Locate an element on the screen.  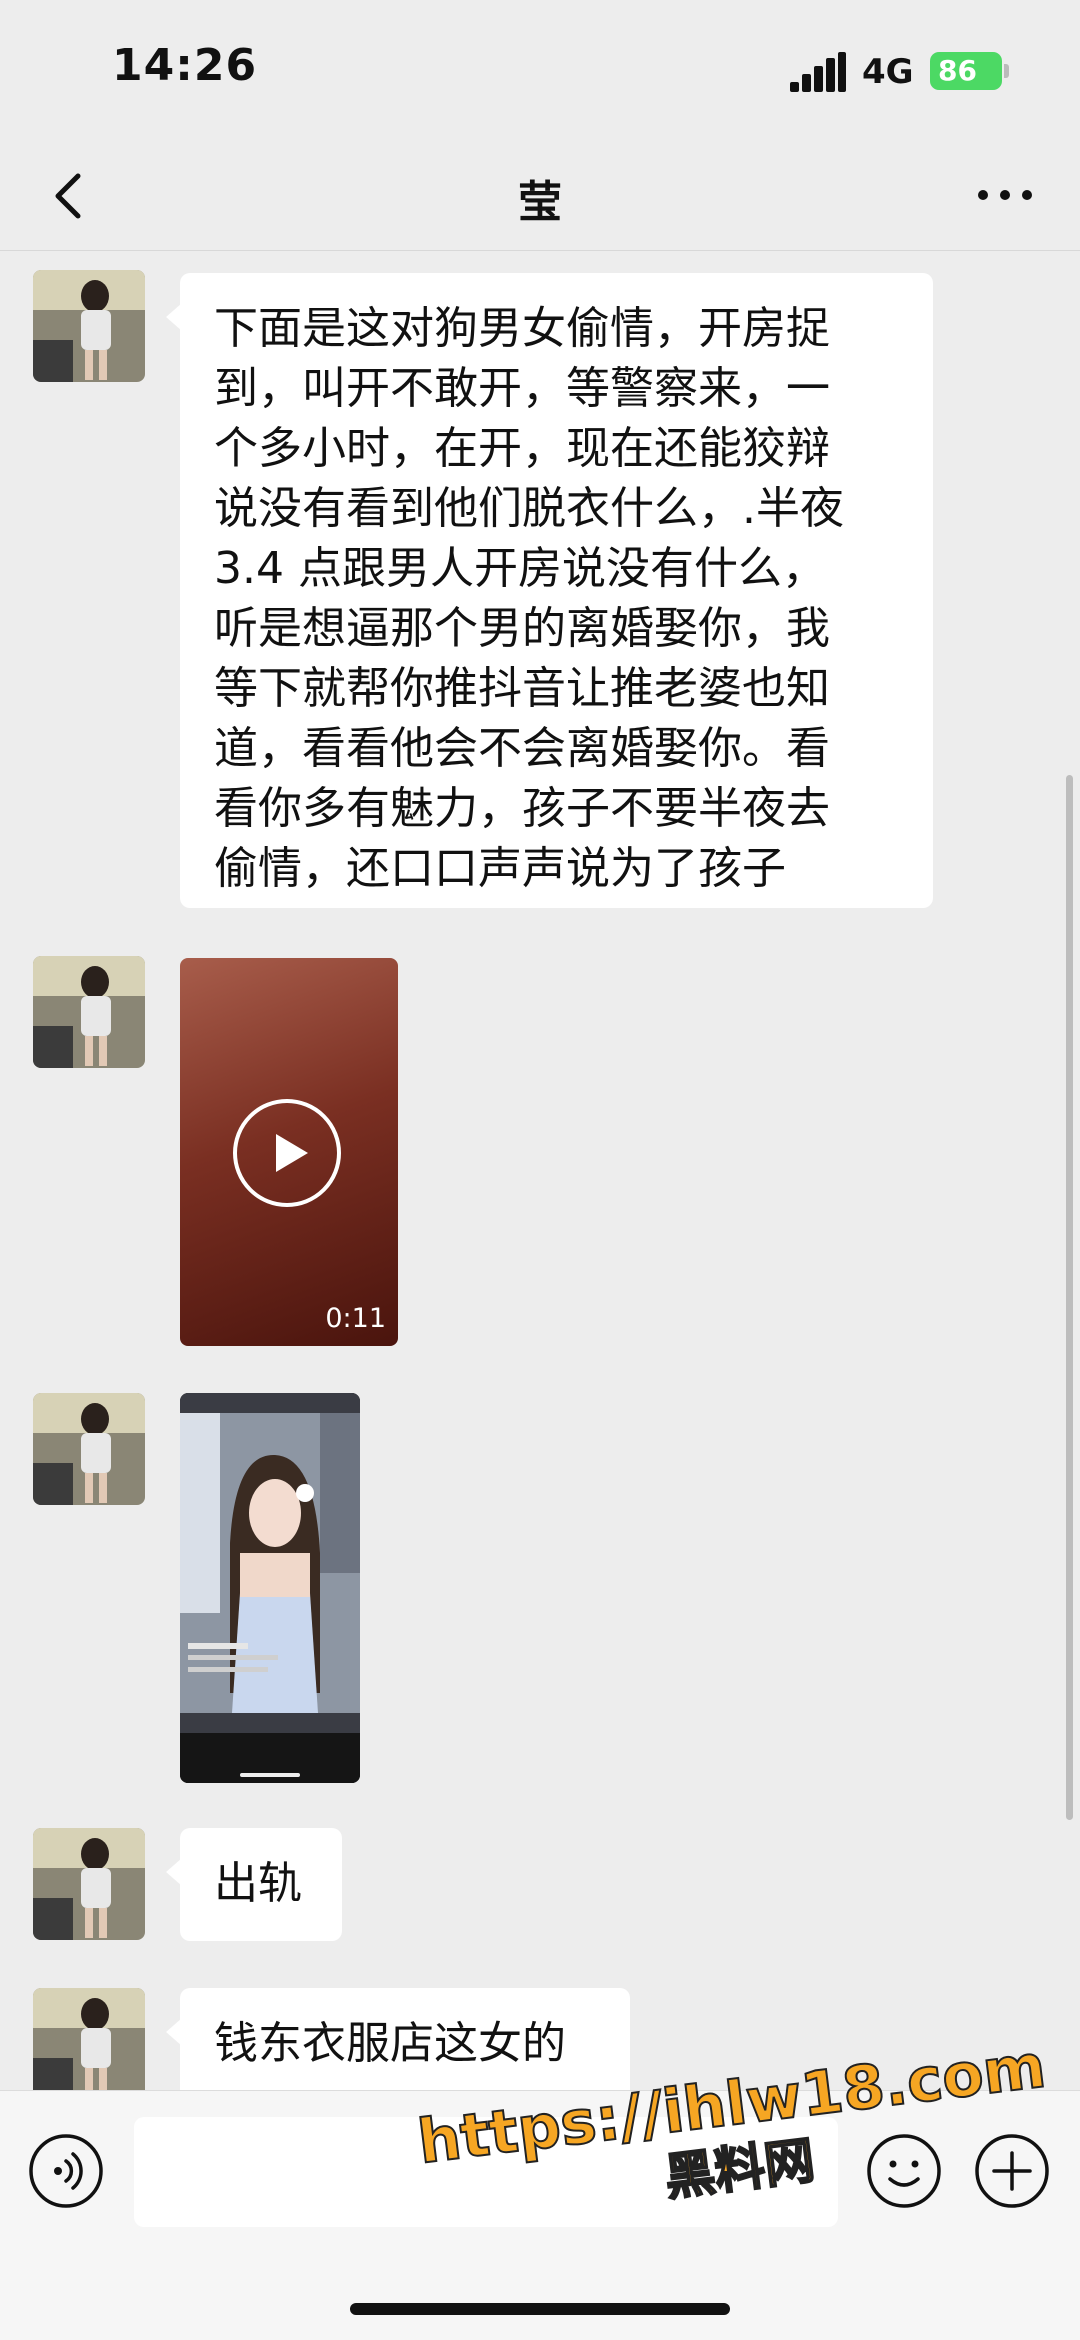
nav-bar: 莹 is located at coordinates (540, 195).